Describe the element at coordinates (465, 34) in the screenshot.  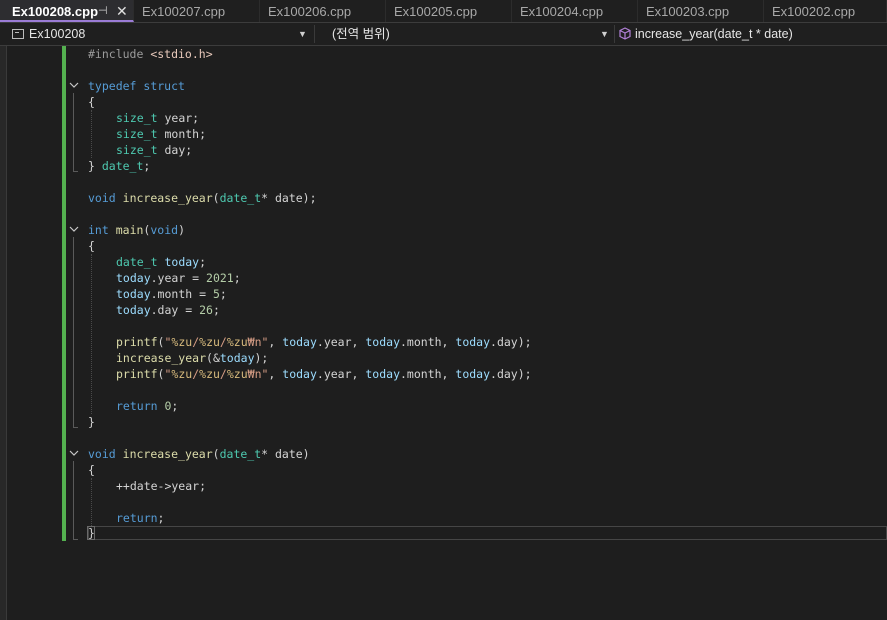
I see `scope-dropdown: (전역 범위) ▼` at that location.